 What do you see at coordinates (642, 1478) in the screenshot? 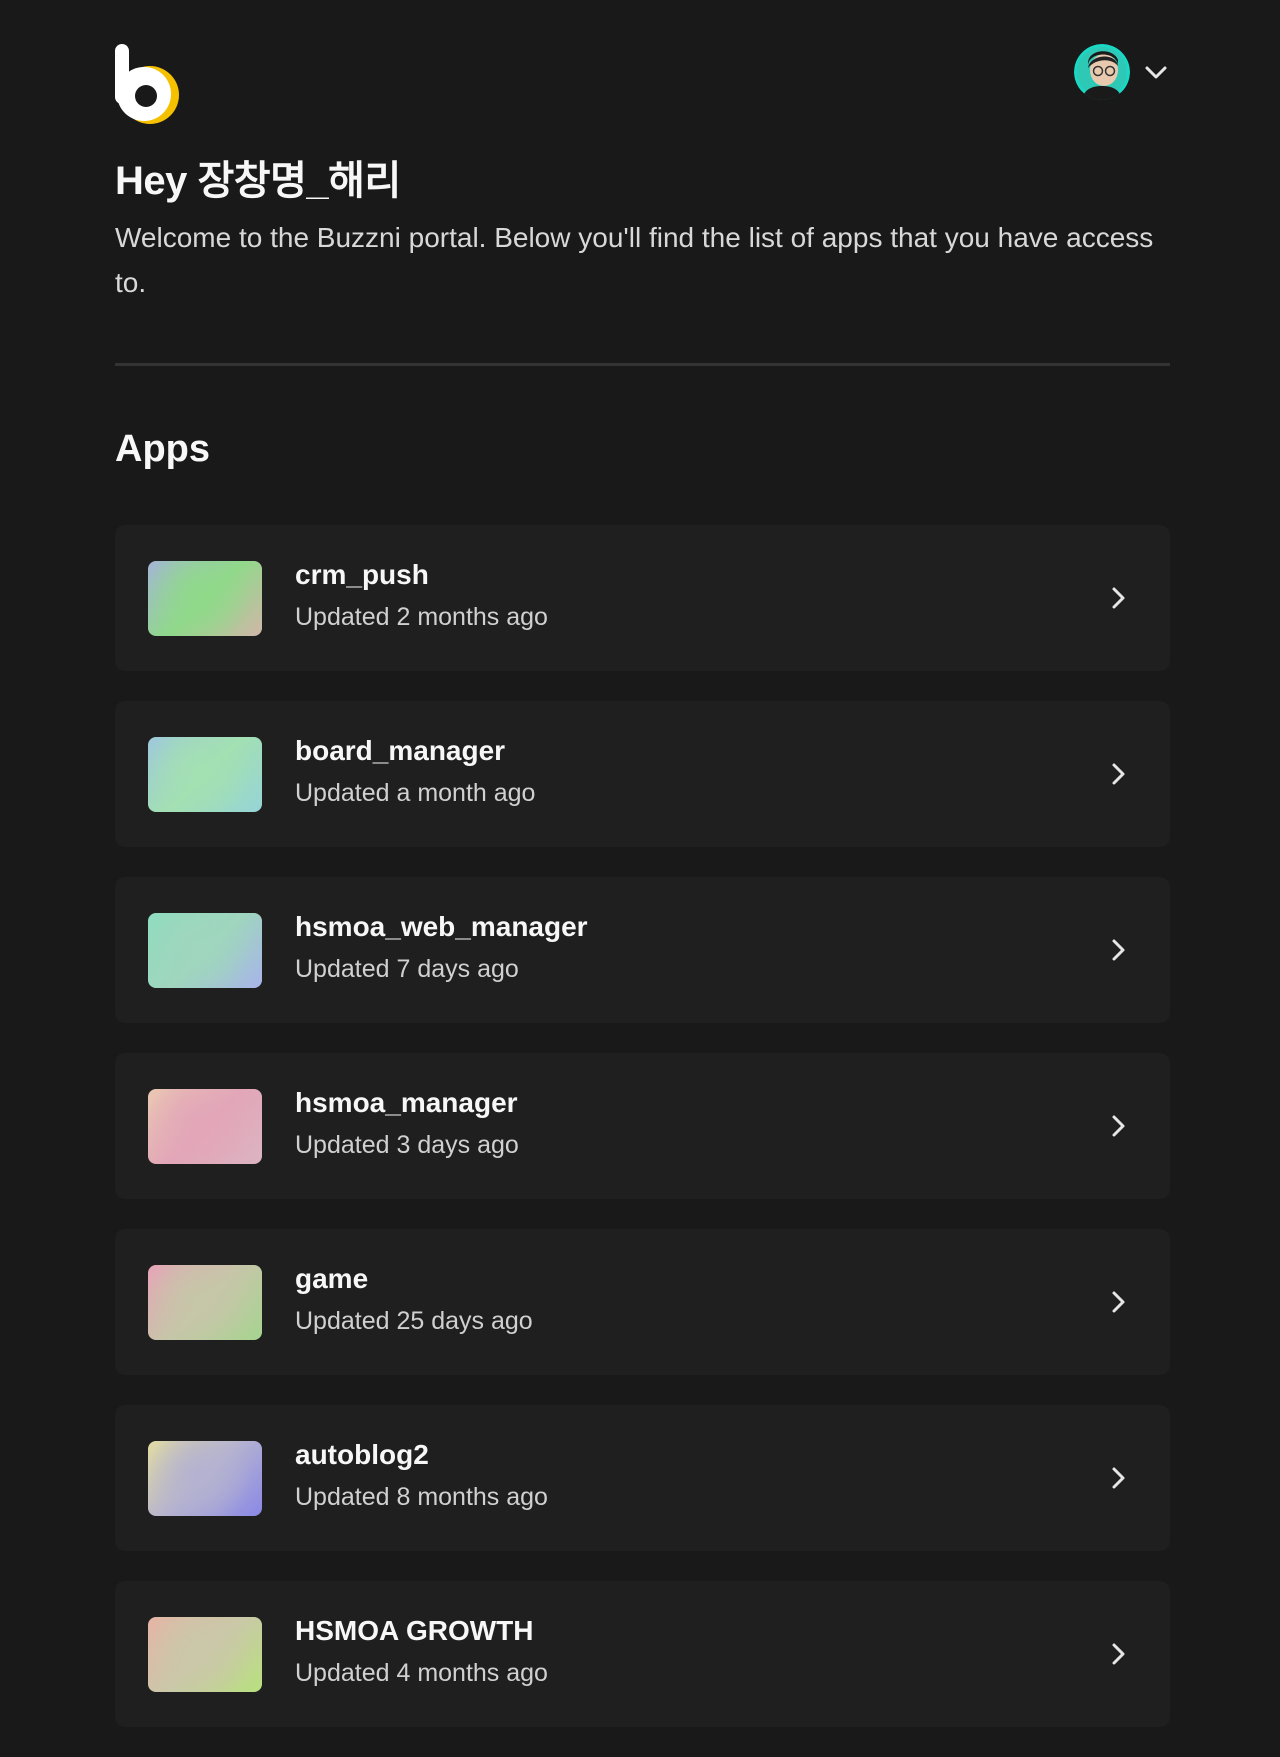
I see `app-card-5: autoblog2 Updated 8 months ago` at bounding box center [642, 1478].